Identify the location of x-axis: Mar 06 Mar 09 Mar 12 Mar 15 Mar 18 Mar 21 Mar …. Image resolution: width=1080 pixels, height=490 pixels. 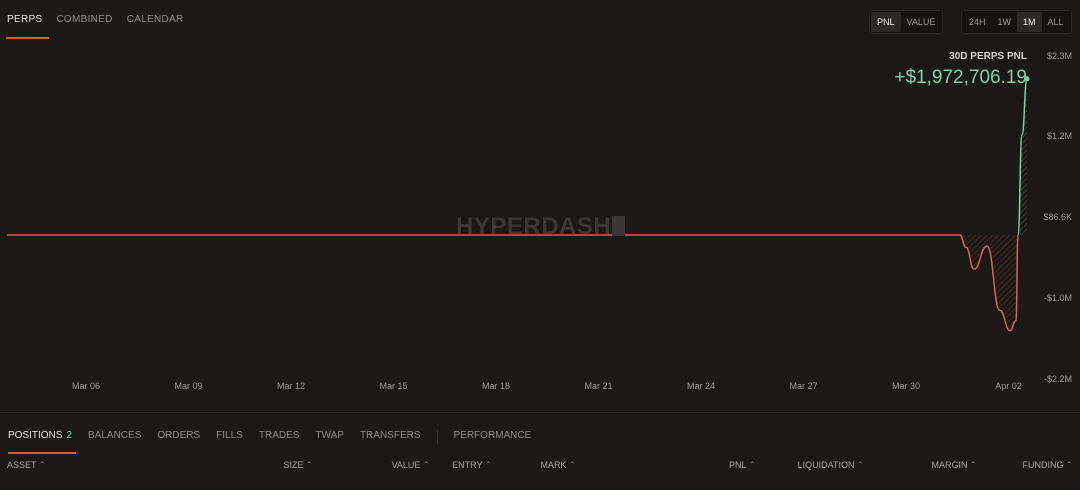
(547, 386).